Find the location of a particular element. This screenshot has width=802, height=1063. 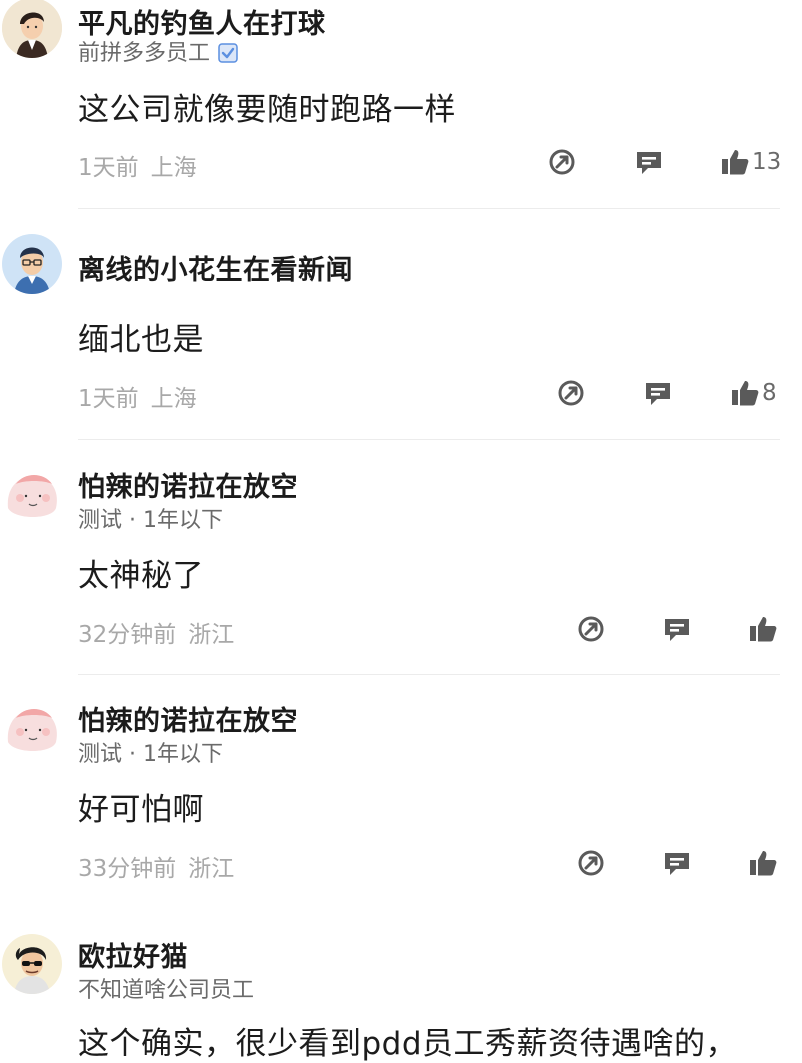

comment-text: 缅北也是 is located at coordinates (141, 340).